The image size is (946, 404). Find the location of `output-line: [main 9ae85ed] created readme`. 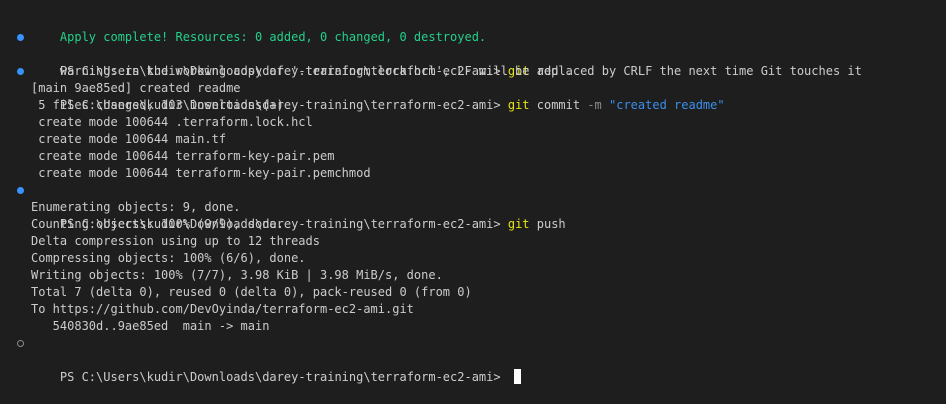

output-line: [main 9ae85ed] created readme is located at coordinates (473, 88).